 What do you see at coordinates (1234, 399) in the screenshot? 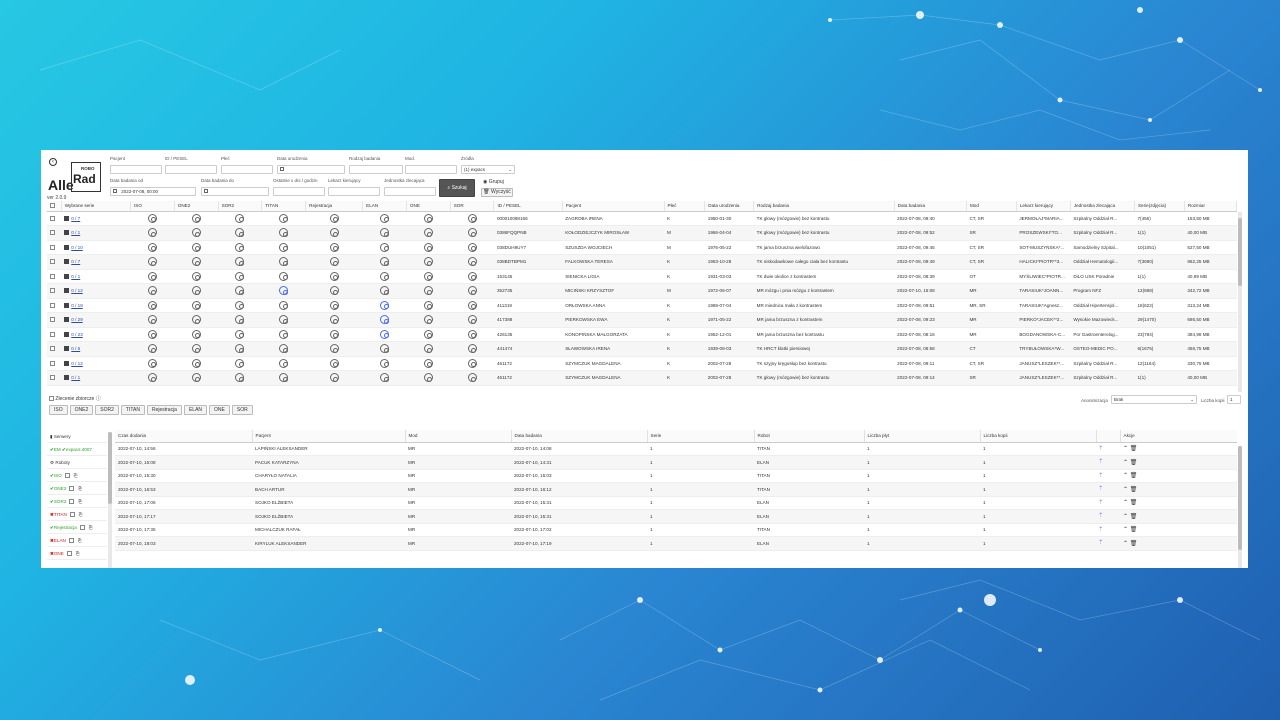
I see `copies-input: 1` at bounding box center [1234, 399].